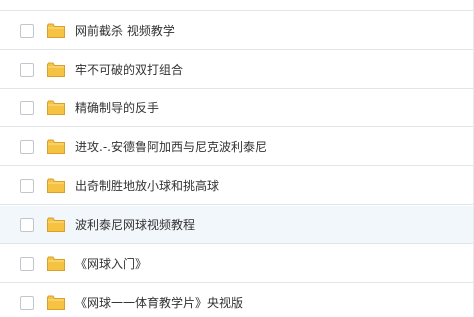  I want to click on folder-name: 精确制导的反手, so click(117, 108).